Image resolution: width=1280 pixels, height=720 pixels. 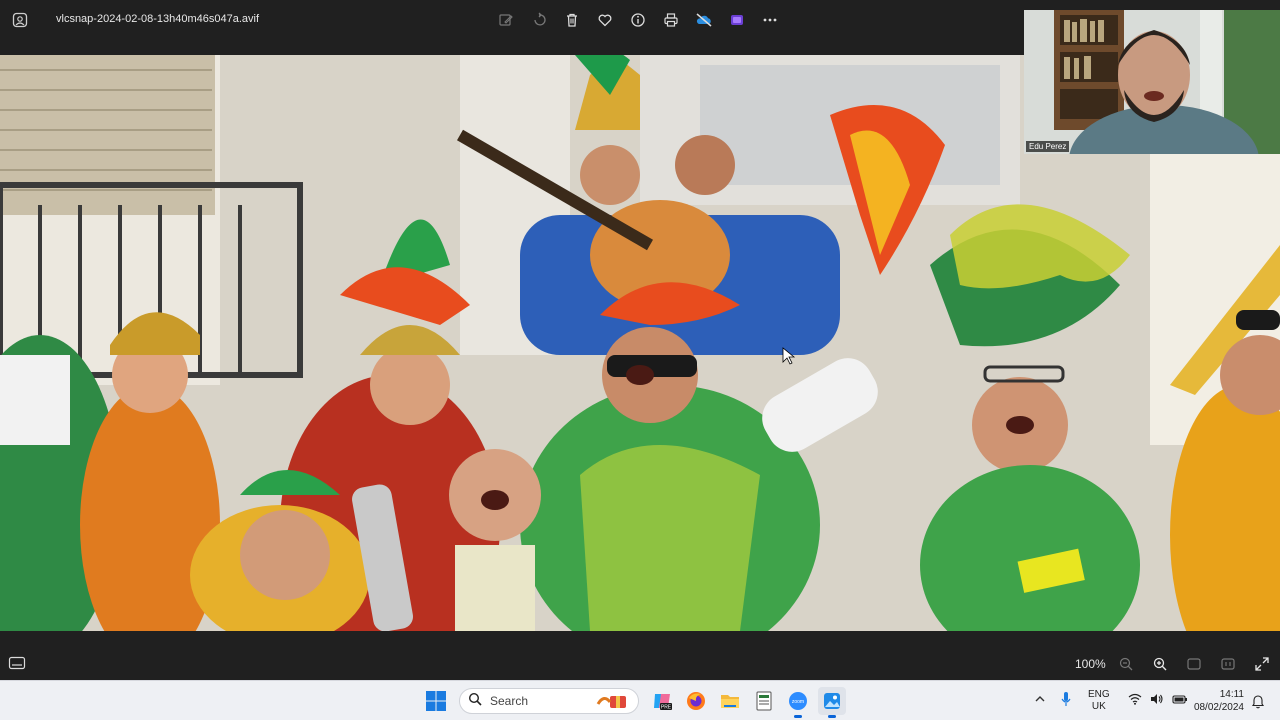 I want to click on document-app-icon, so click(x=764, y=701).